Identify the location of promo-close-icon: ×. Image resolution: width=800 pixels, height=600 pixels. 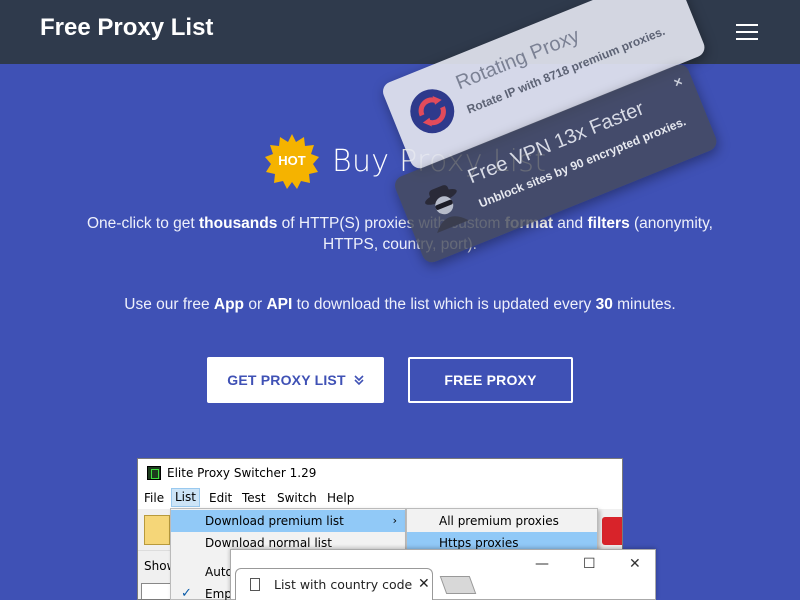
(678, 82).